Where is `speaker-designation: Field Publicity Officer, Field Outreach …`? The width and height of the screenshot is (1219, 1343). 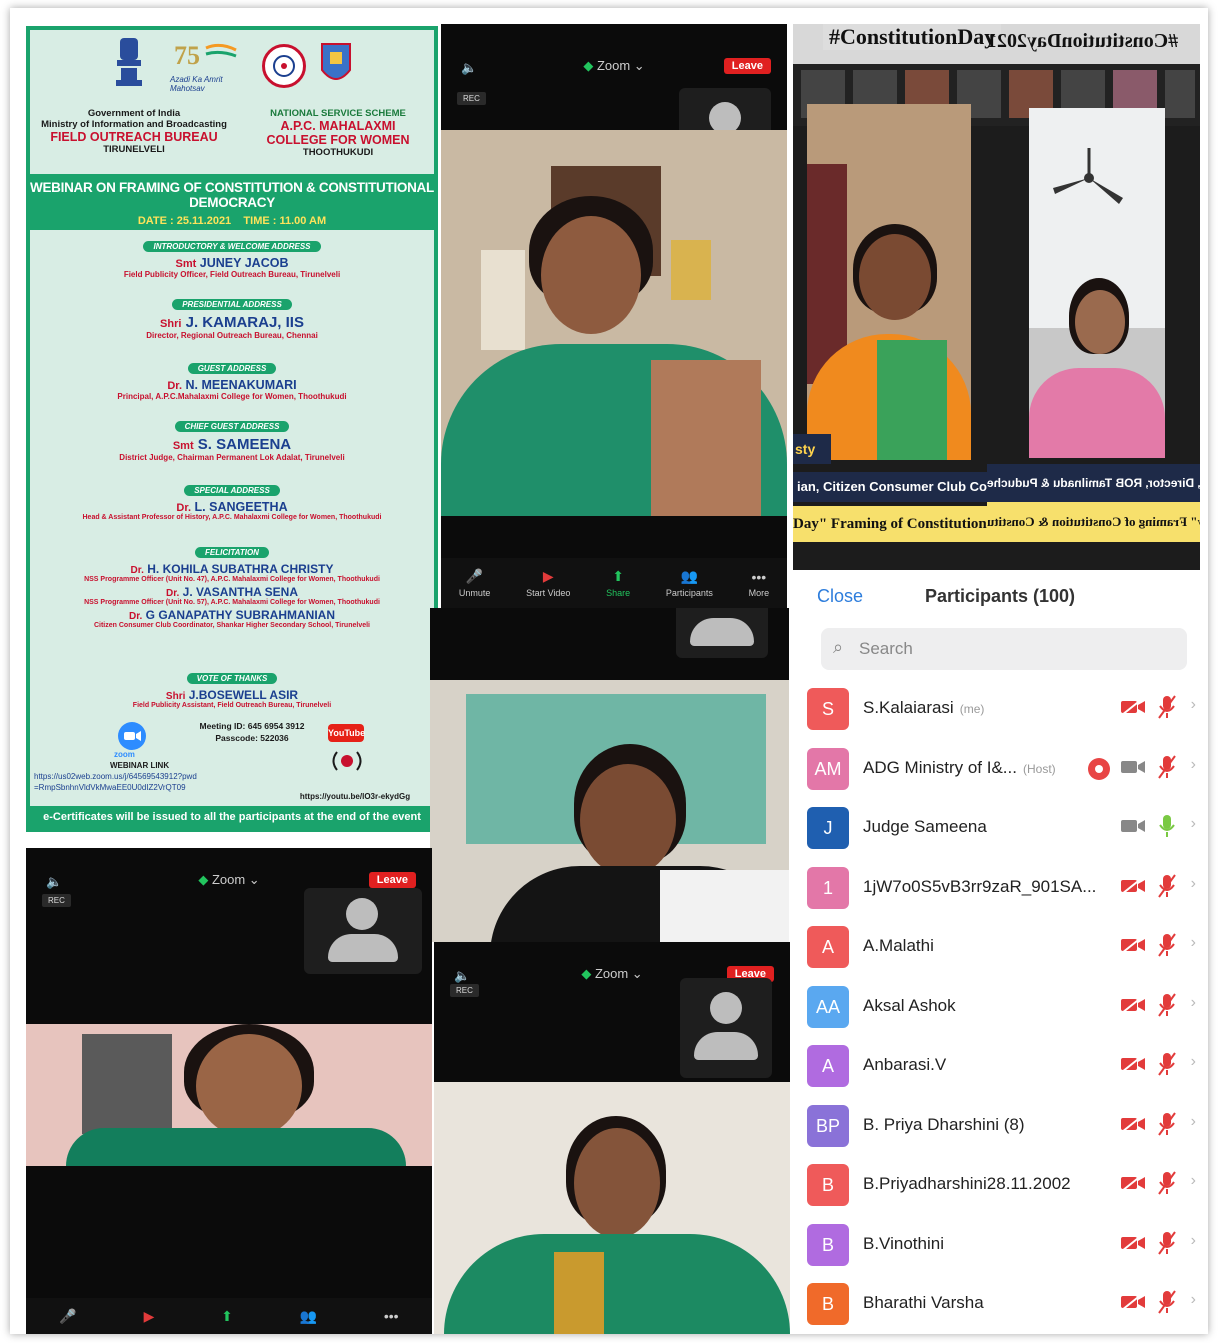 speaker-designation: Field Publicity Officer, Field Outreach … is located at coordinates (232, 274).